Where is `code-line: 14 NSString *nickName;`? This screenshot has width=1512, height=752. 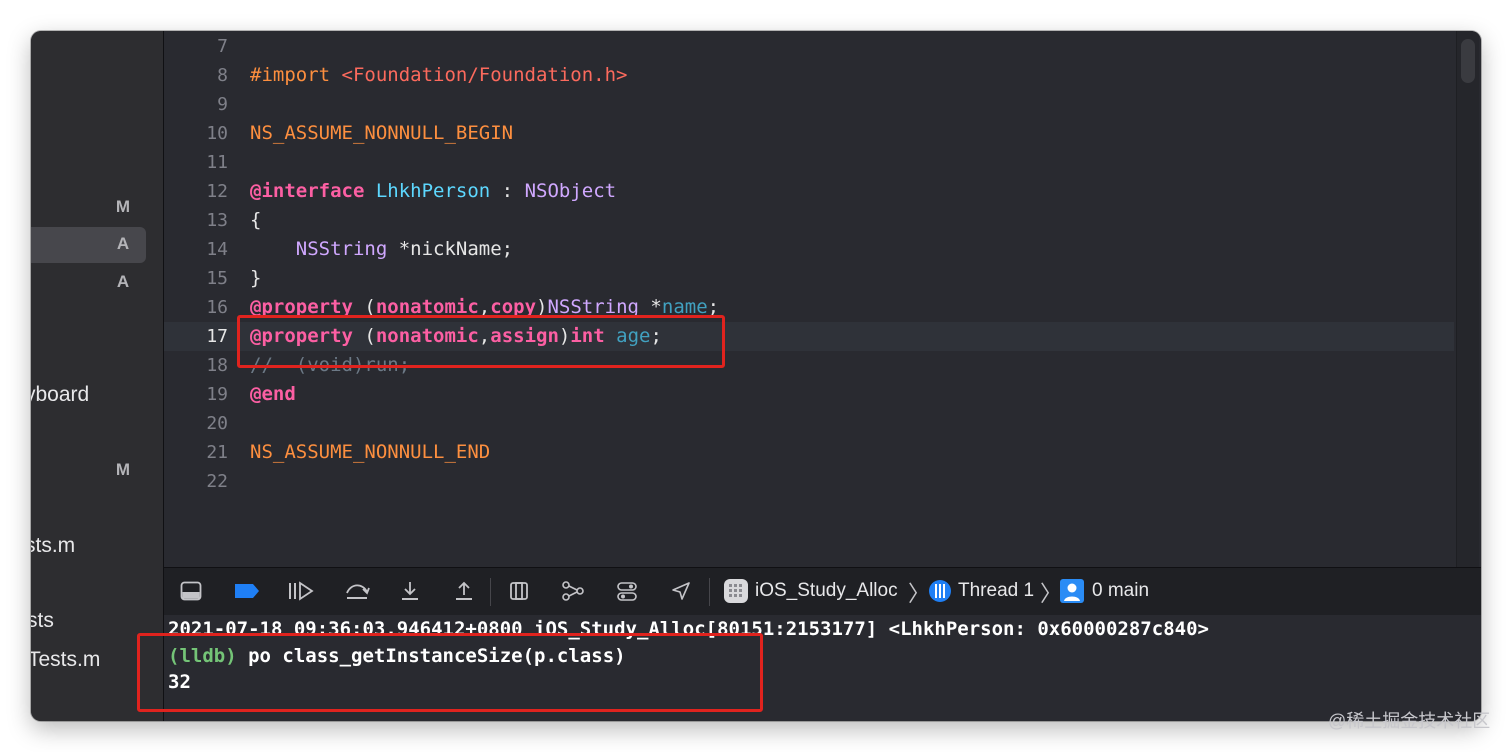
code-line: 14 NSString *nickName; is located at coordinates (809, 249).